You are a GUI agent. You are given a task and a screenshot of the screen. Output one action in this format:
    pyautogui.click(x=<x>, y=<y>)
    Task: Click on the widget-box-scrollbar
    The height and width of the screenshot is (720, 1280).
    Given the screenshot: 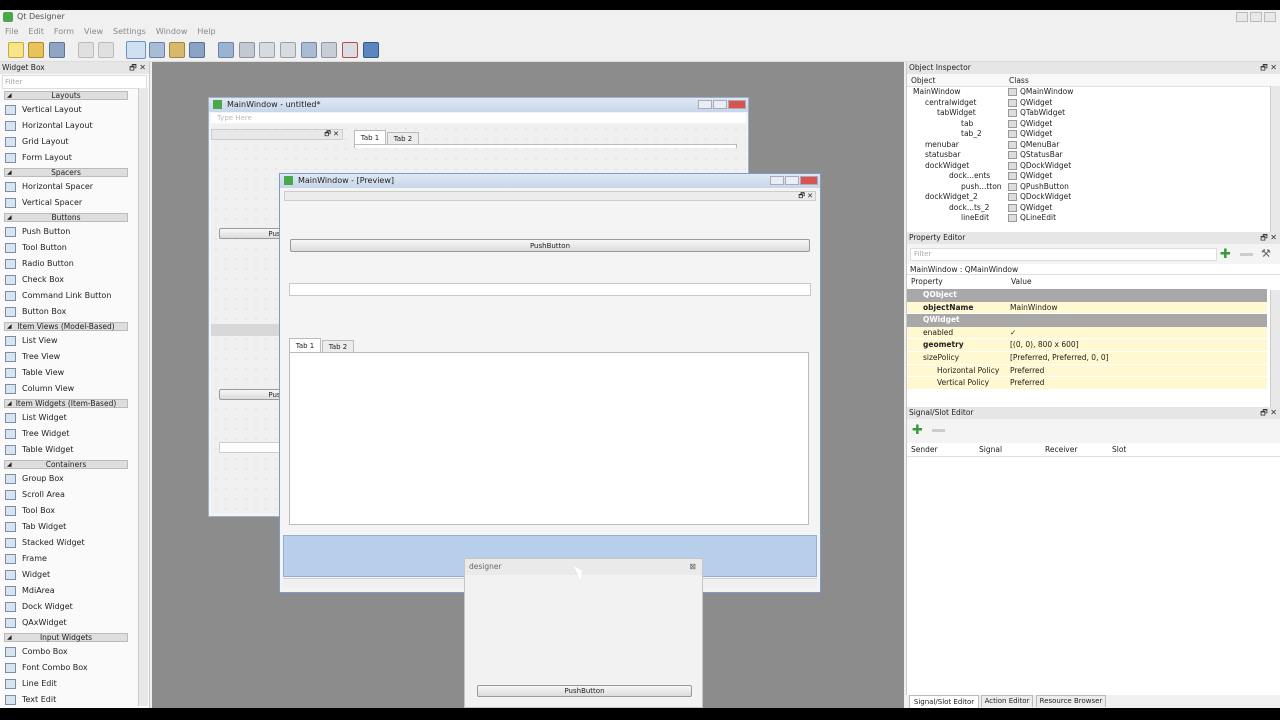 What is the action you would take?
    pyautogui.click(x=143, y=397)
    